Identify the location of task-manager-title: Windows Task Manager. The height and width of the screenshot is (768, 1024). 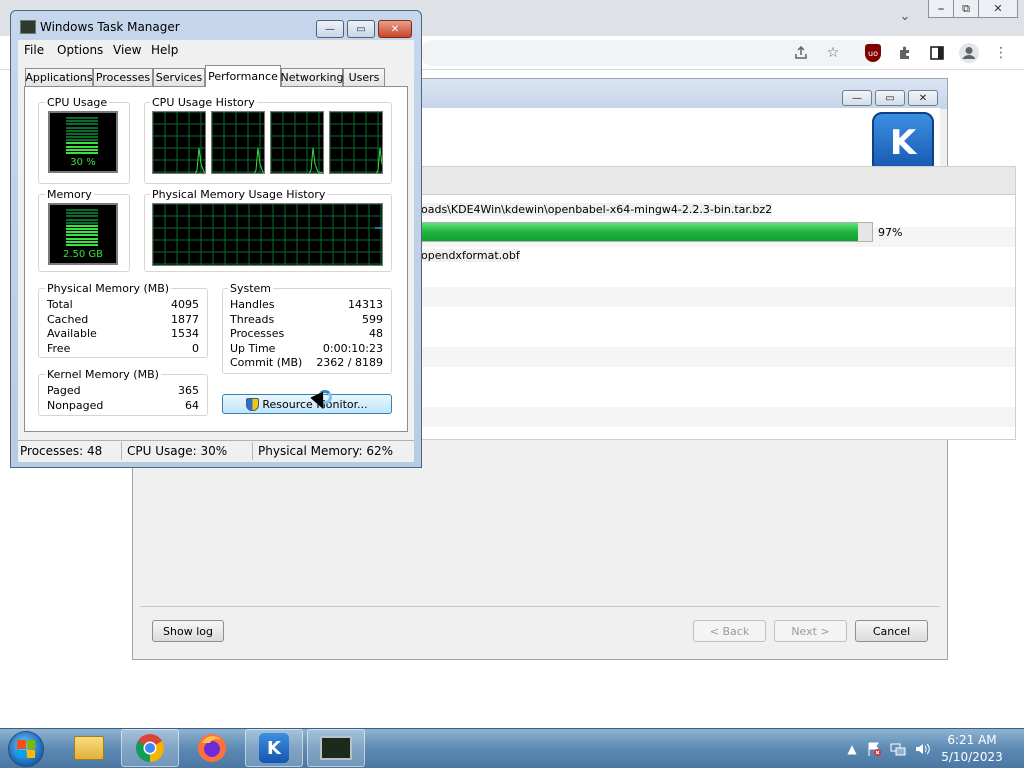
(110, 27).